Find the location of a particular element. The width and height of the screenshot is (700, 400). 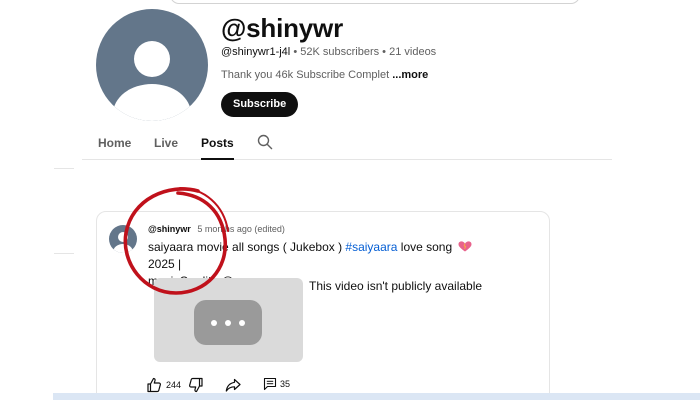

post-header: @shinywr 5 months ago (edited) is located at coordinates (216, 229).